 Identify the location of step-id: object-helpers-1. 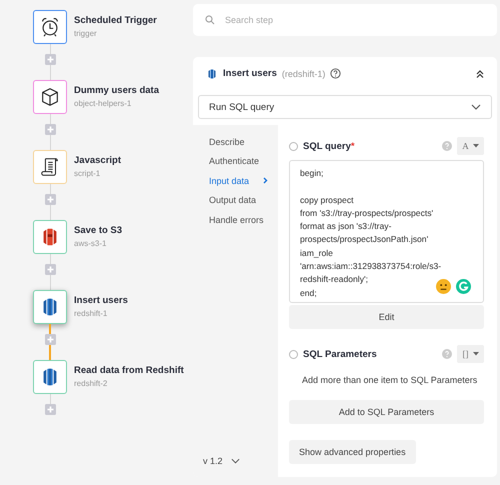
(103, 103).